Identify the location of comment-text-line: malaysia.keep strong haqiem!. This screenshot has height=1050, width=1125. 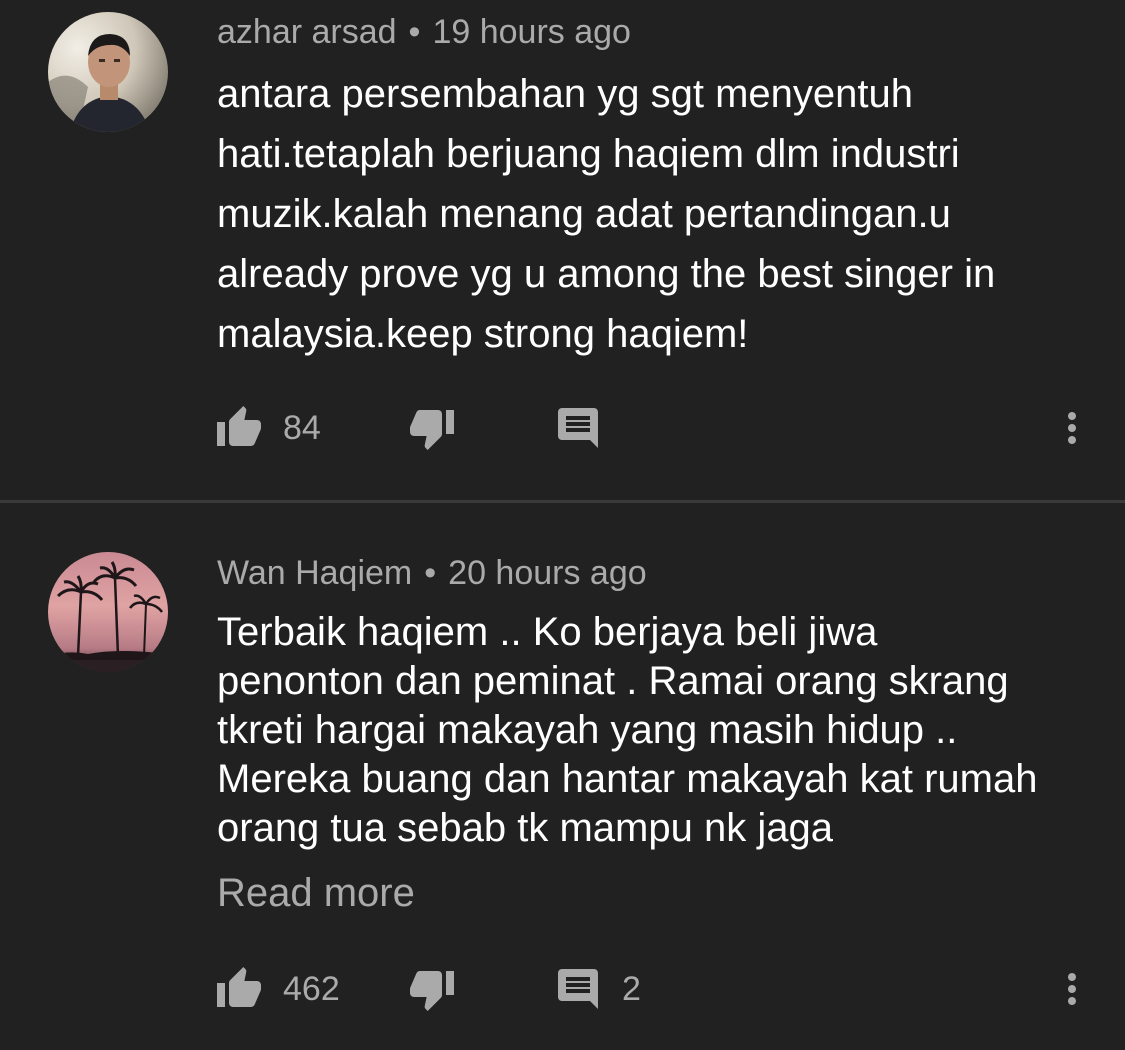
(483, 334).